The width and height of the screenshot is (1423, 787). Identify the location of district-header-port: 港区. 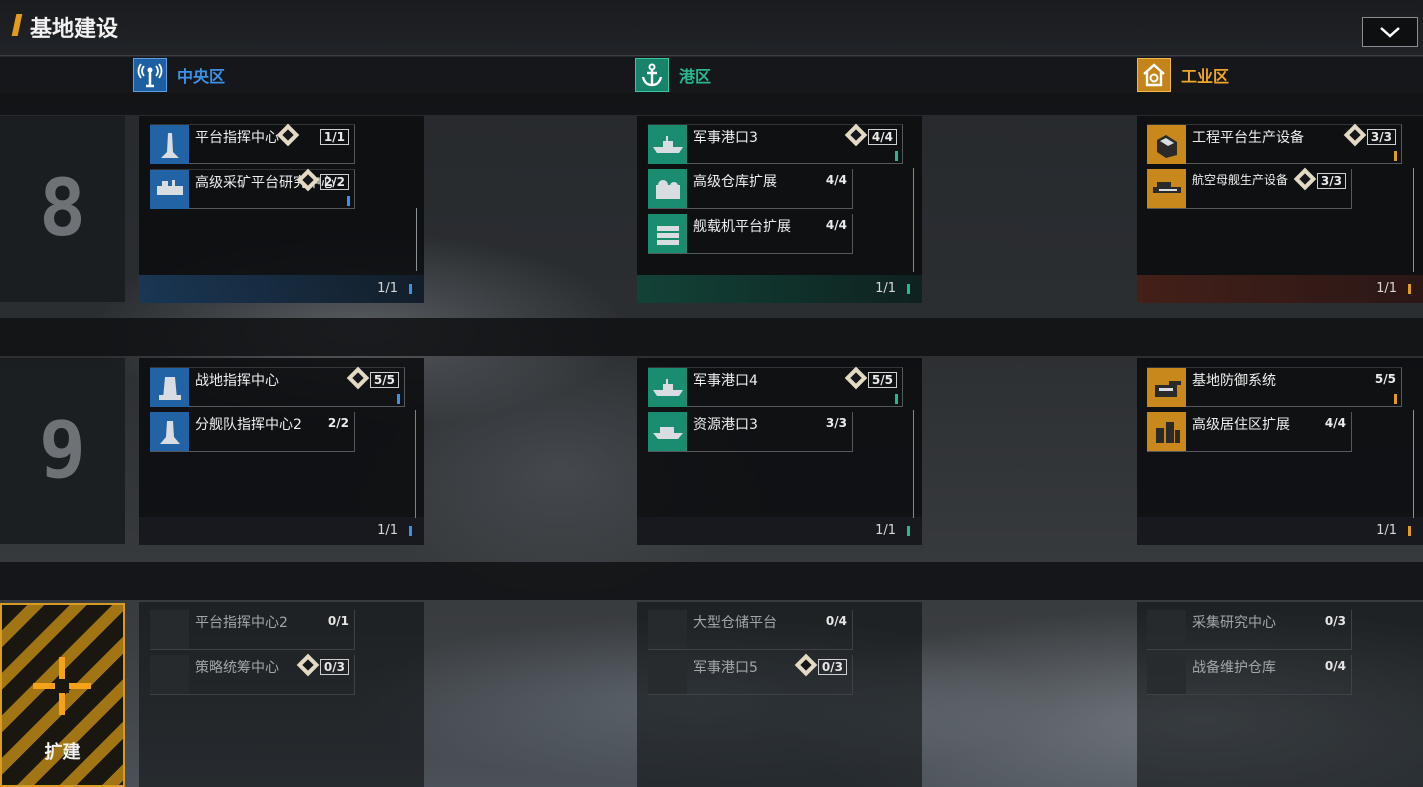
(673, 75).